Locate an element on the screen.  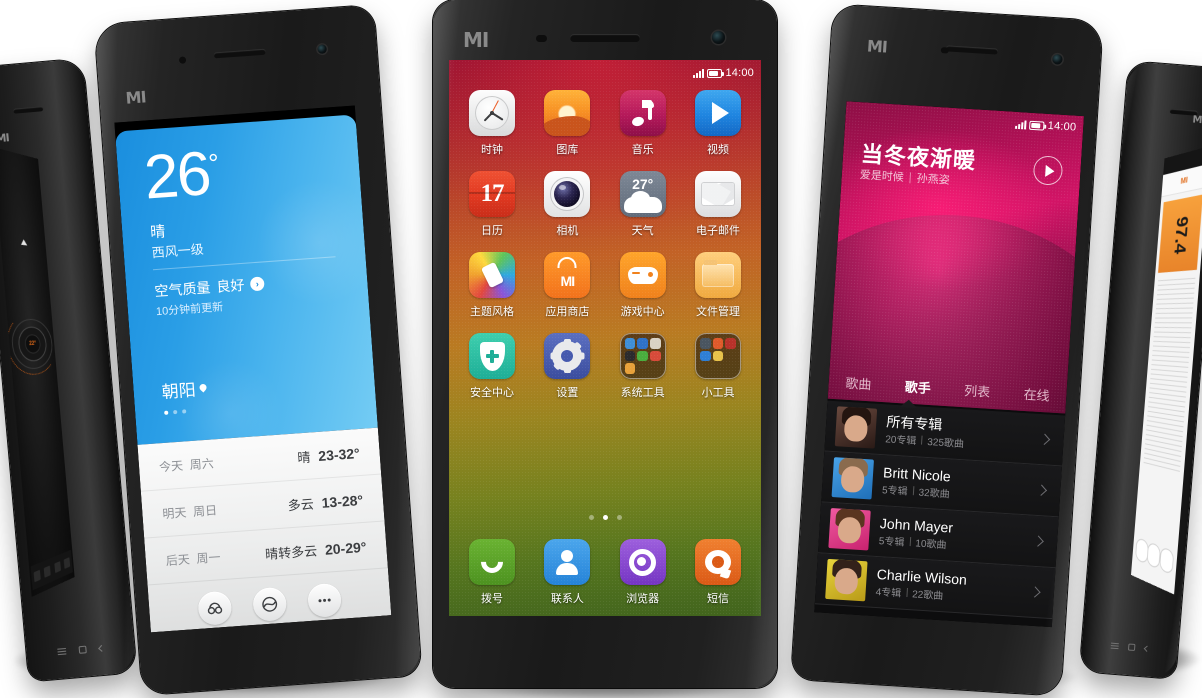
prev-icon is located at coordinates (1154, 555).